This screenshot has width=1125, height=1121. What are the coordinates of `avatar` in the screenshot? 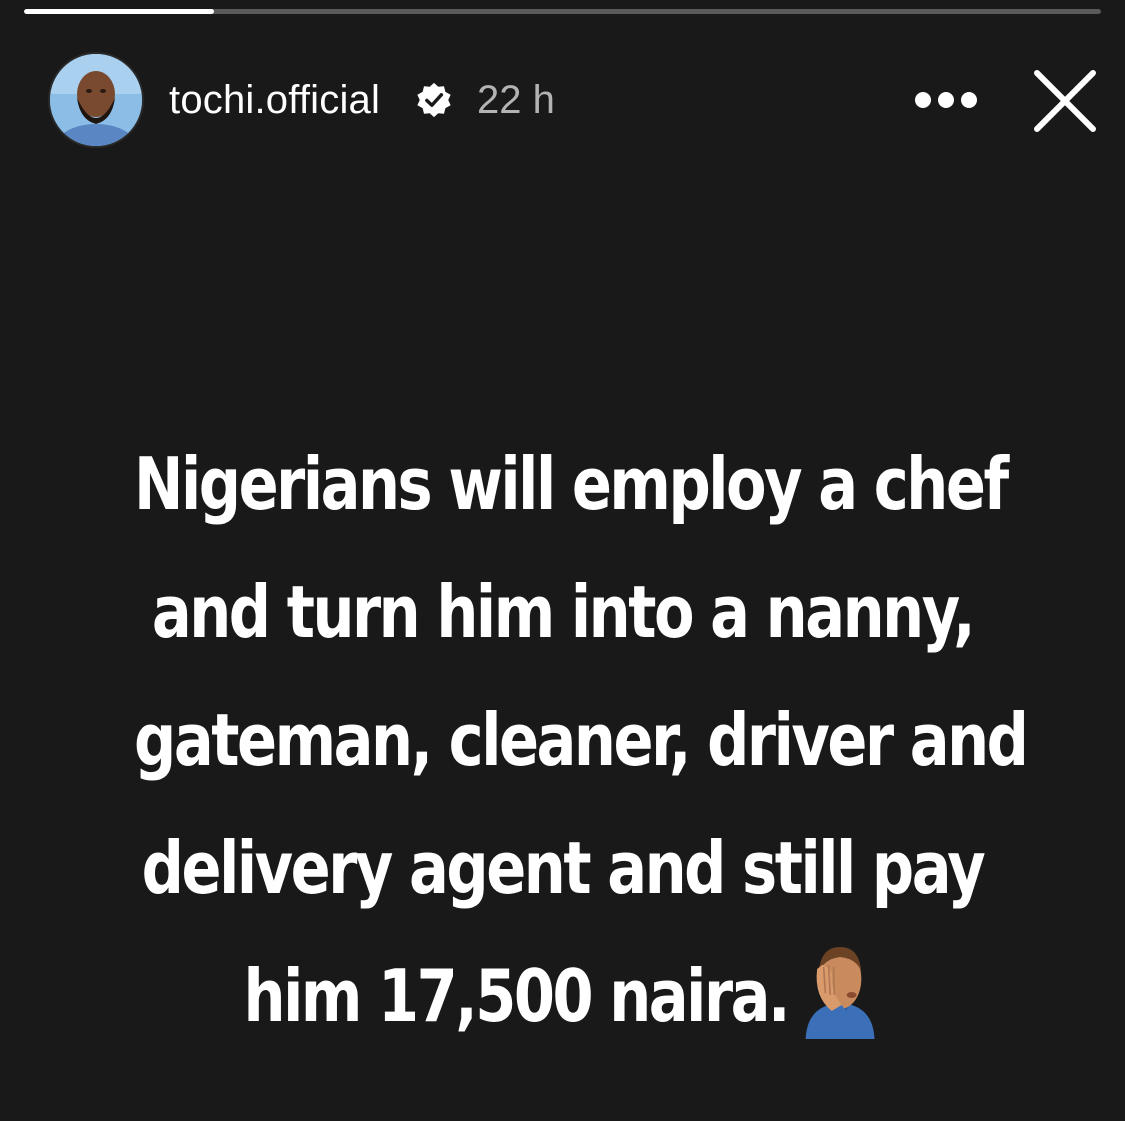 It's located at (96, 100).